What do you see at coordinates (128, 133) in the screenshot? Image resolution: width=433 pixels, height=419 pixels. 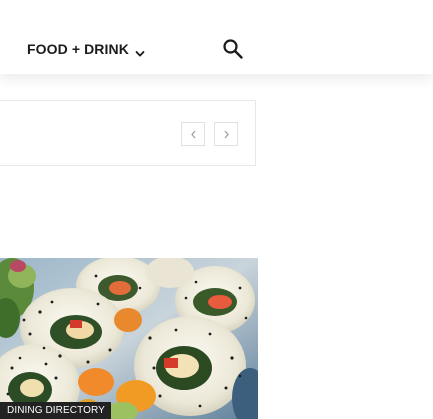 I see `slider-controls-box` at bounding box center [128, 133].